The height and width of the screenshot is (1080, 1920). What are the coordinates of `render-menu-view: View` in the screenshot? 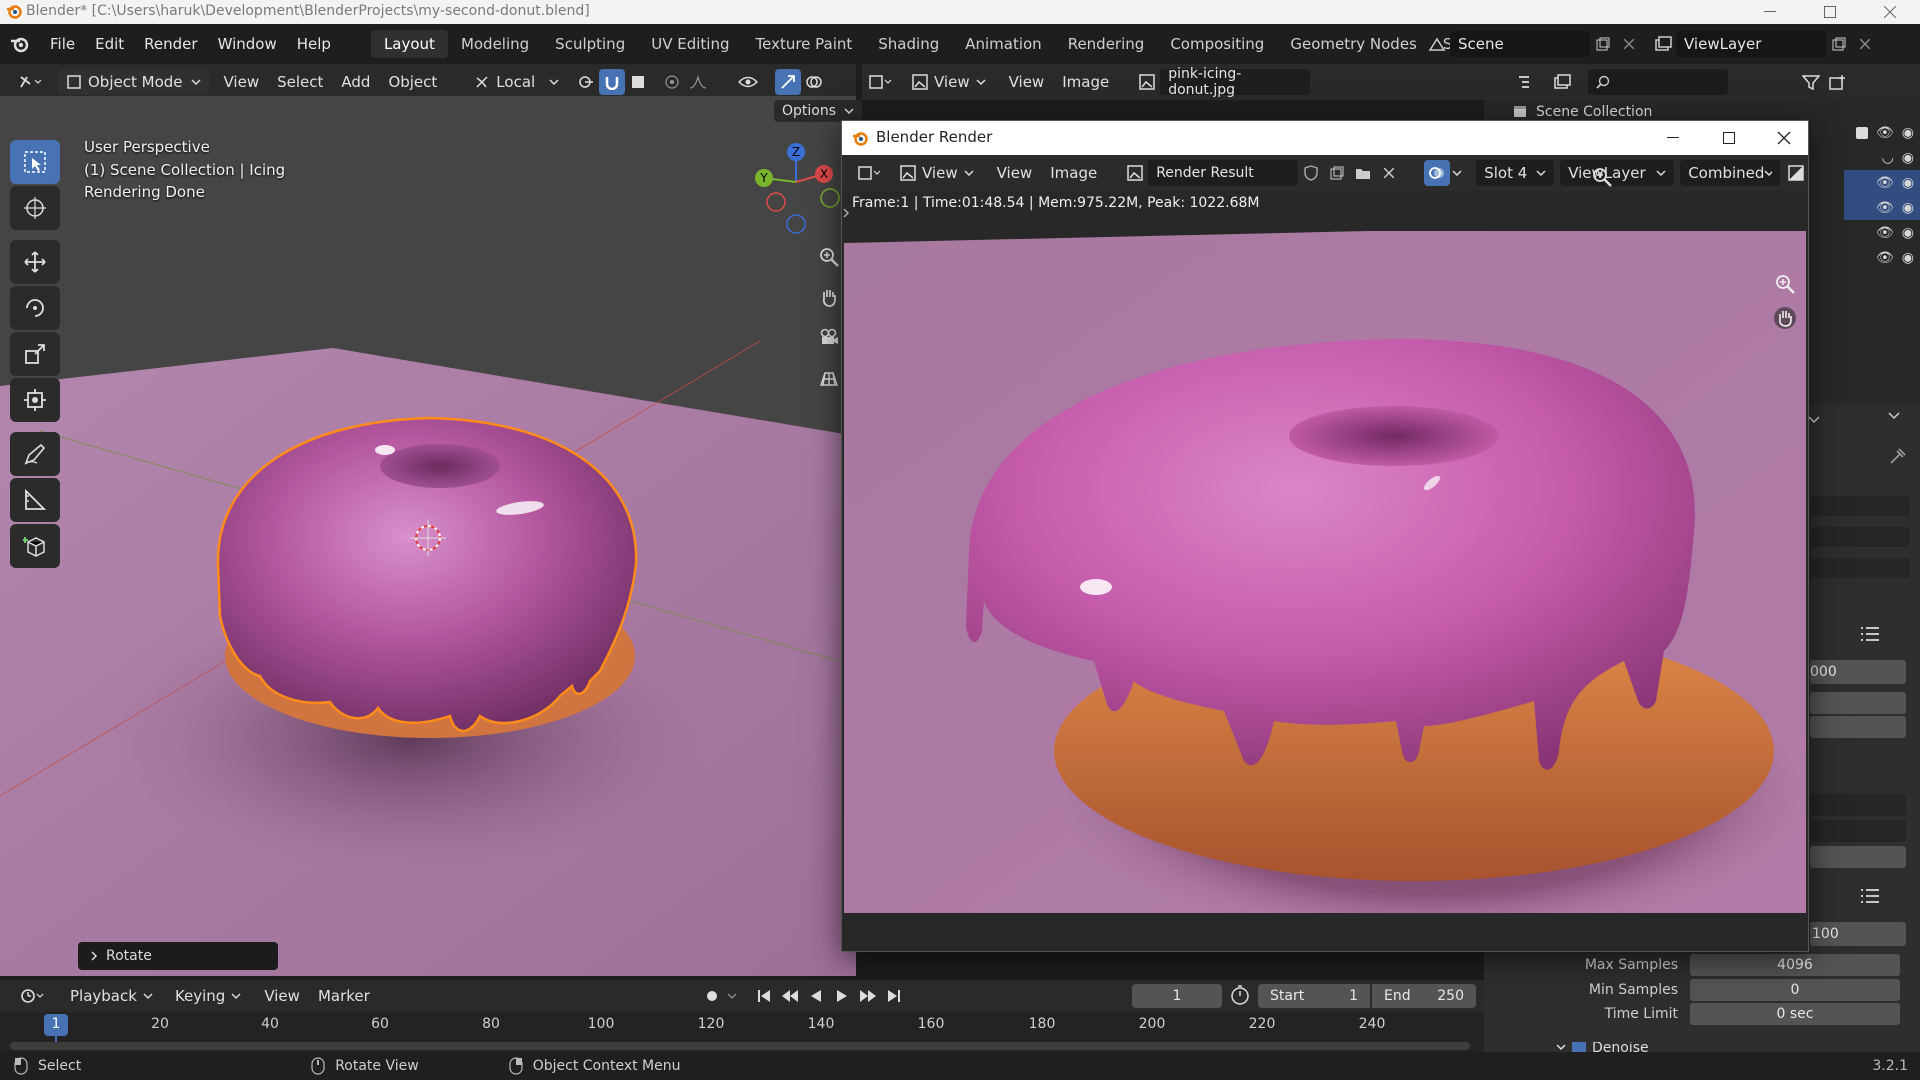 It's located at (1015, 173).